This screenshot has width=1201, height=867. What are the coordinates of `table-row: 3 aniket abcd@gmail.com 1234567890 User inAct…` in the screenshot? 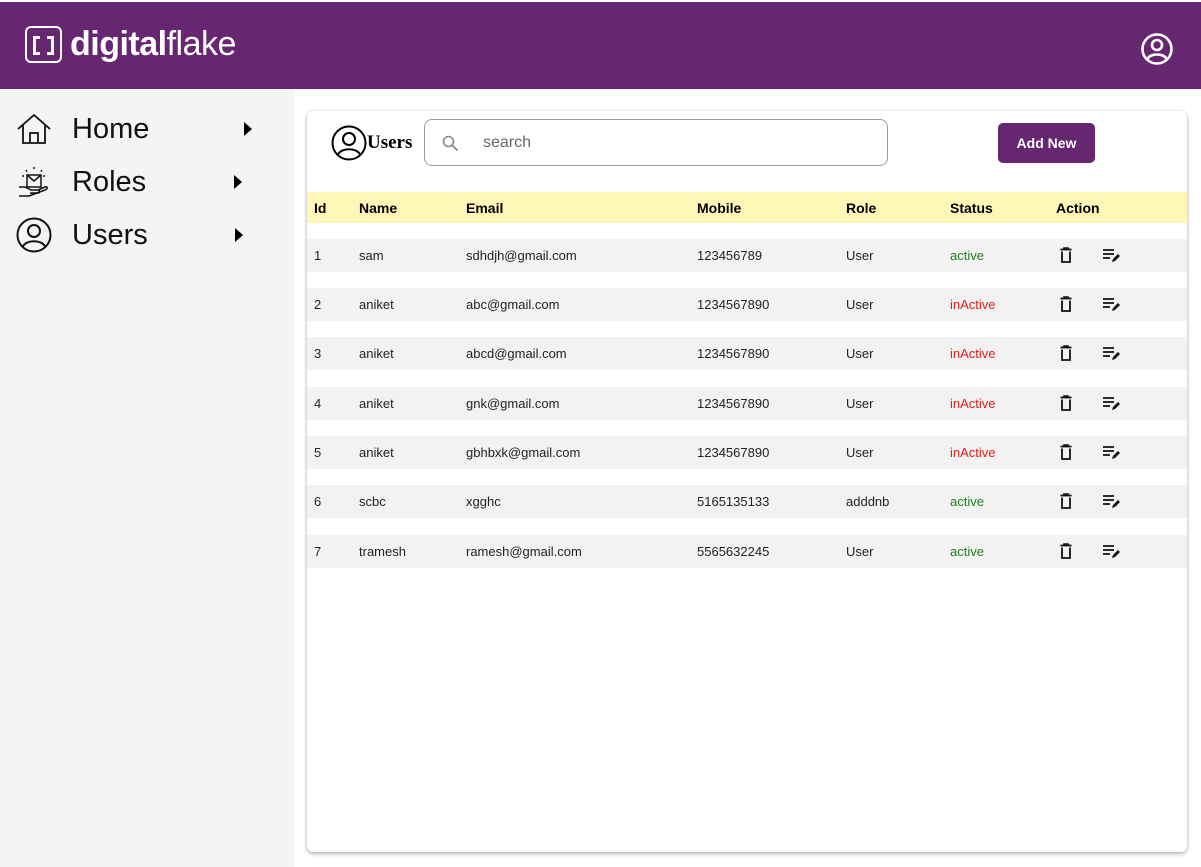 It's located at (747, 353).